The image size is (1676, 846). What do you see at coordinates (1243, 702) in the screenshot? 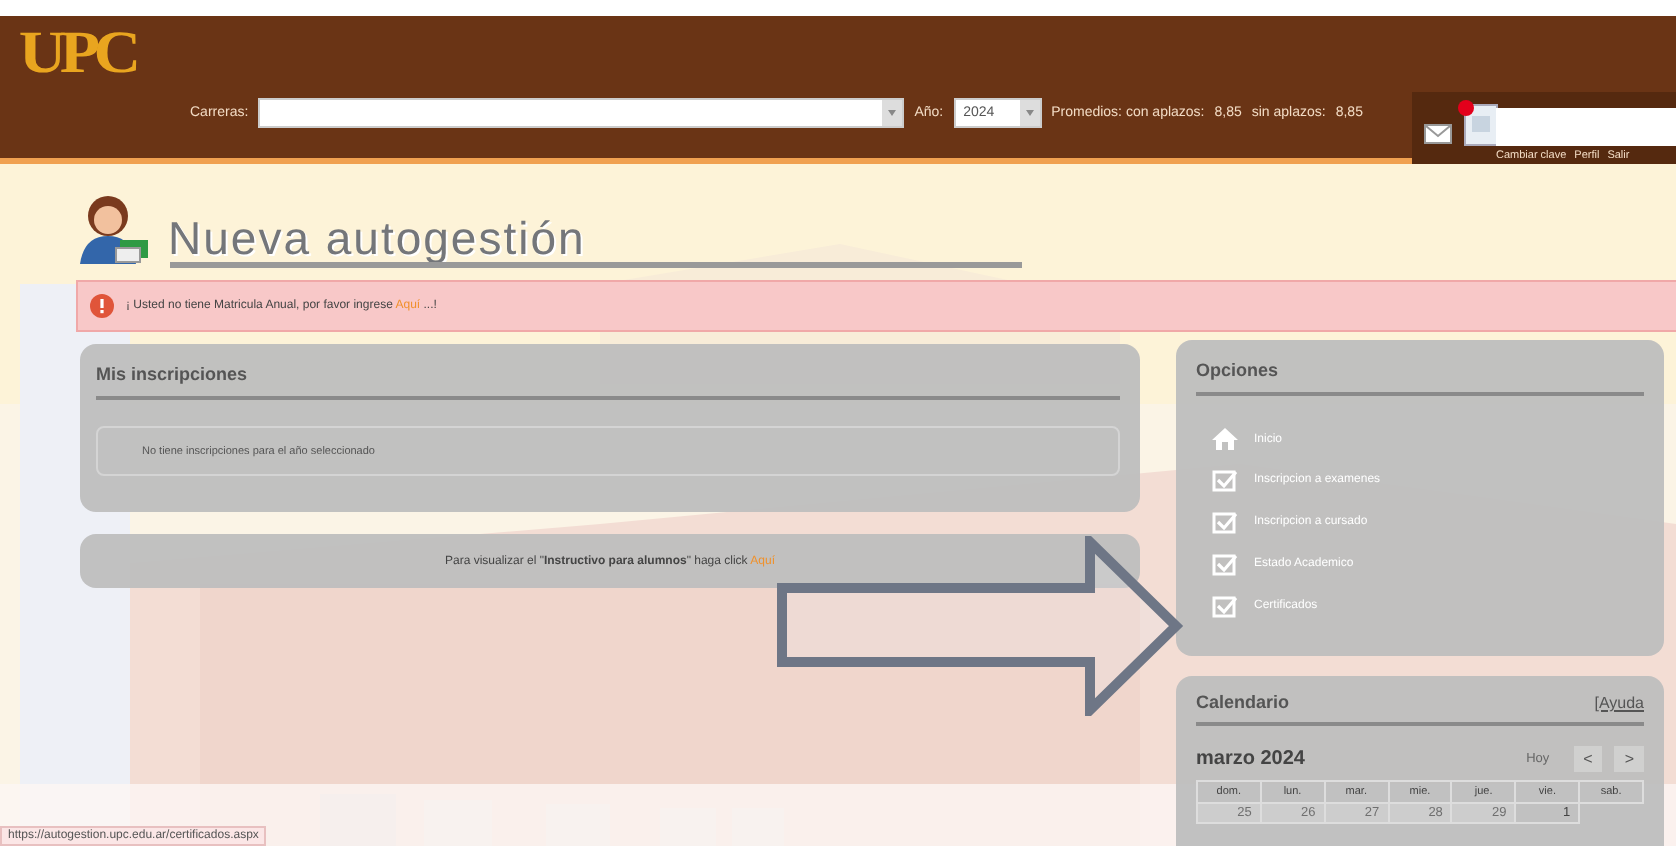
I see `panel-title: Calendario` at bounding box center [1243, 702].